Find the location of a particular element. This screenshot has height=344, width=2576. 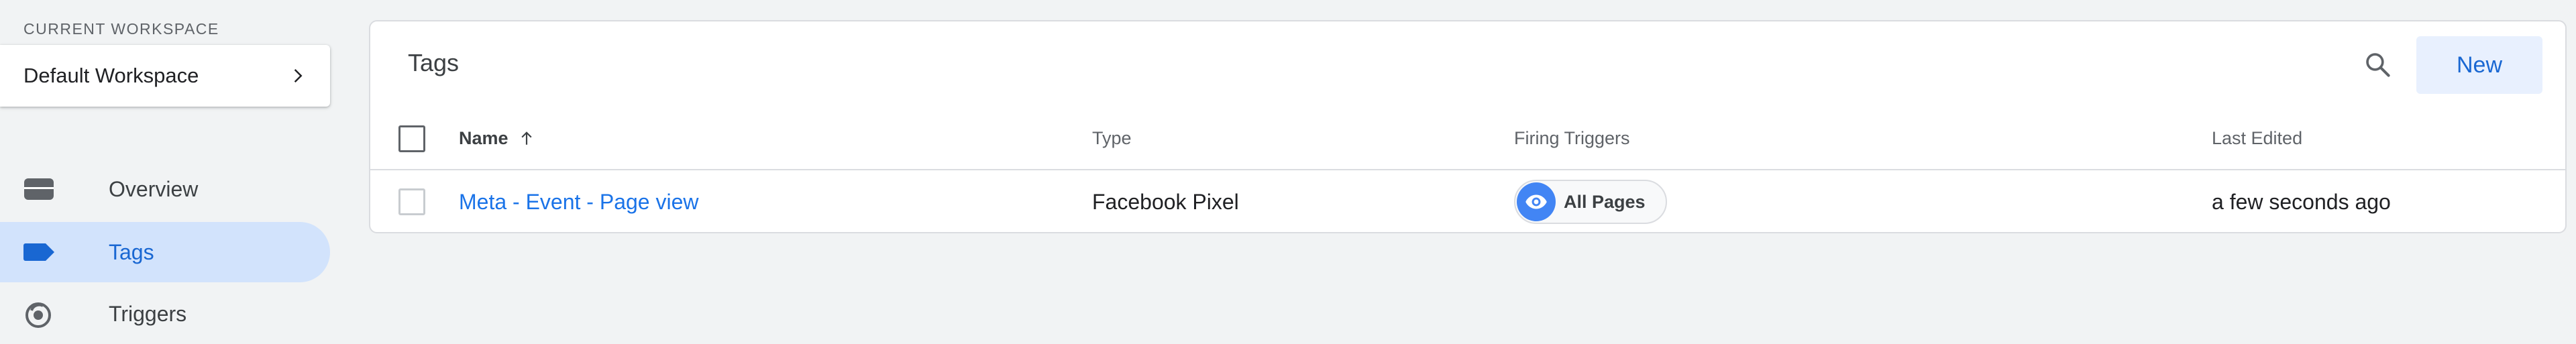

workspace-selector: Default Workspace is located at coordinates (165, 76).